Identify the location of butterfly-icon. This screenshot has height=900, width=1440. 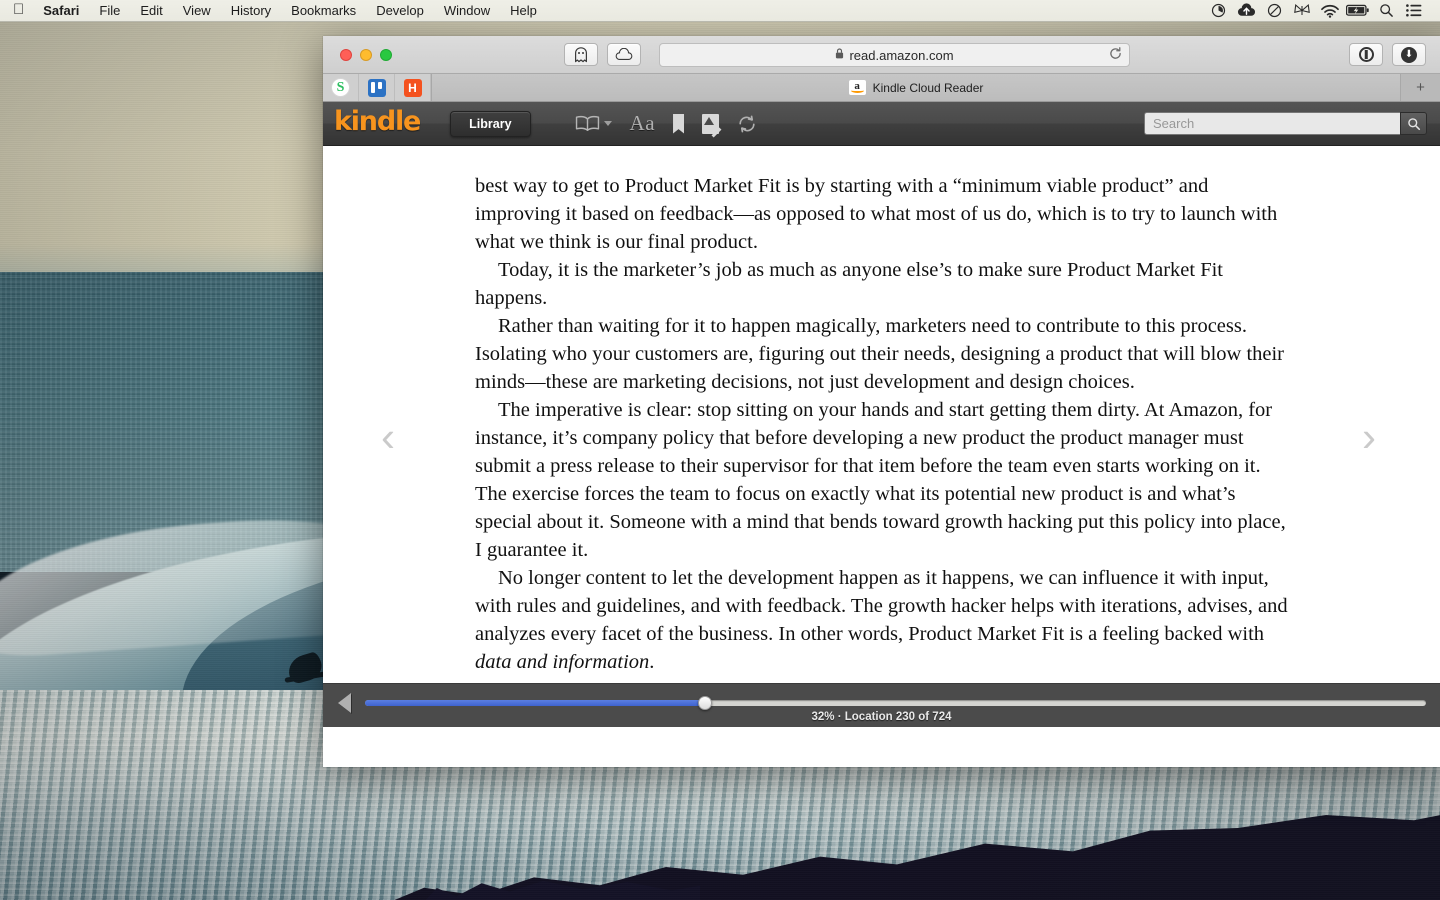
(1302, 10).